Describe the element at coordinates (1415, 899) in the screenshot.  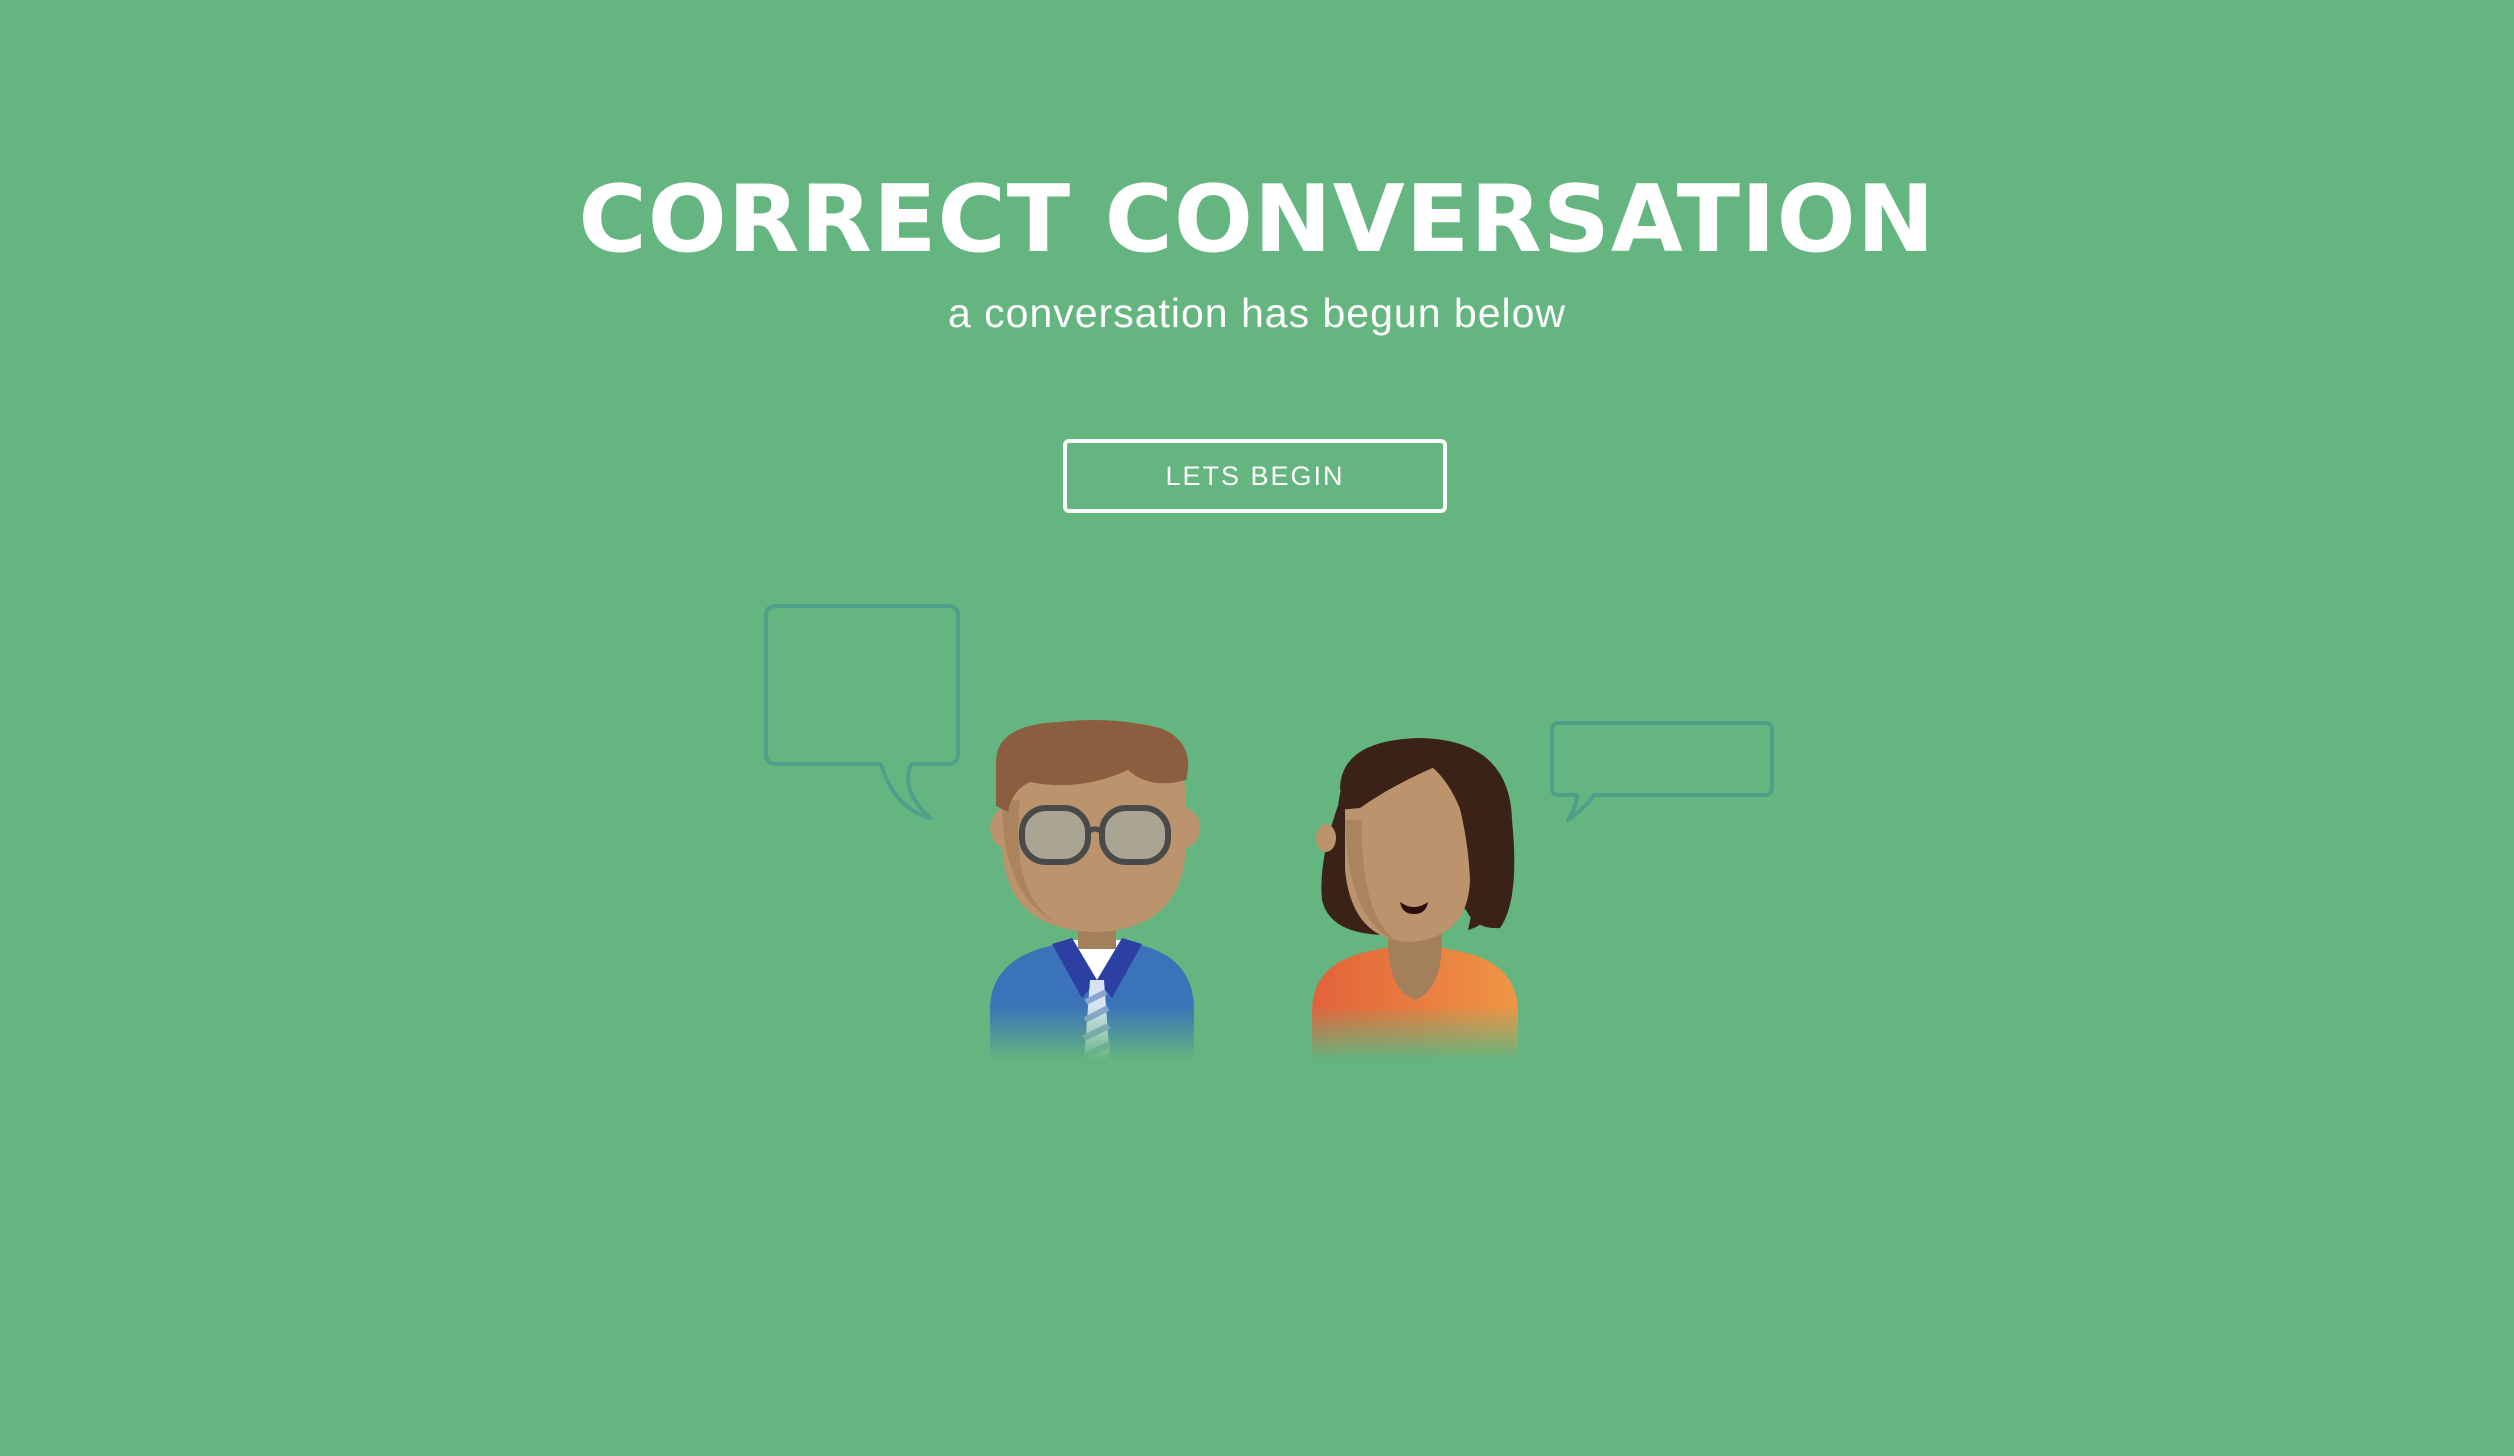
I see `woman-avatar-icon` at that location.